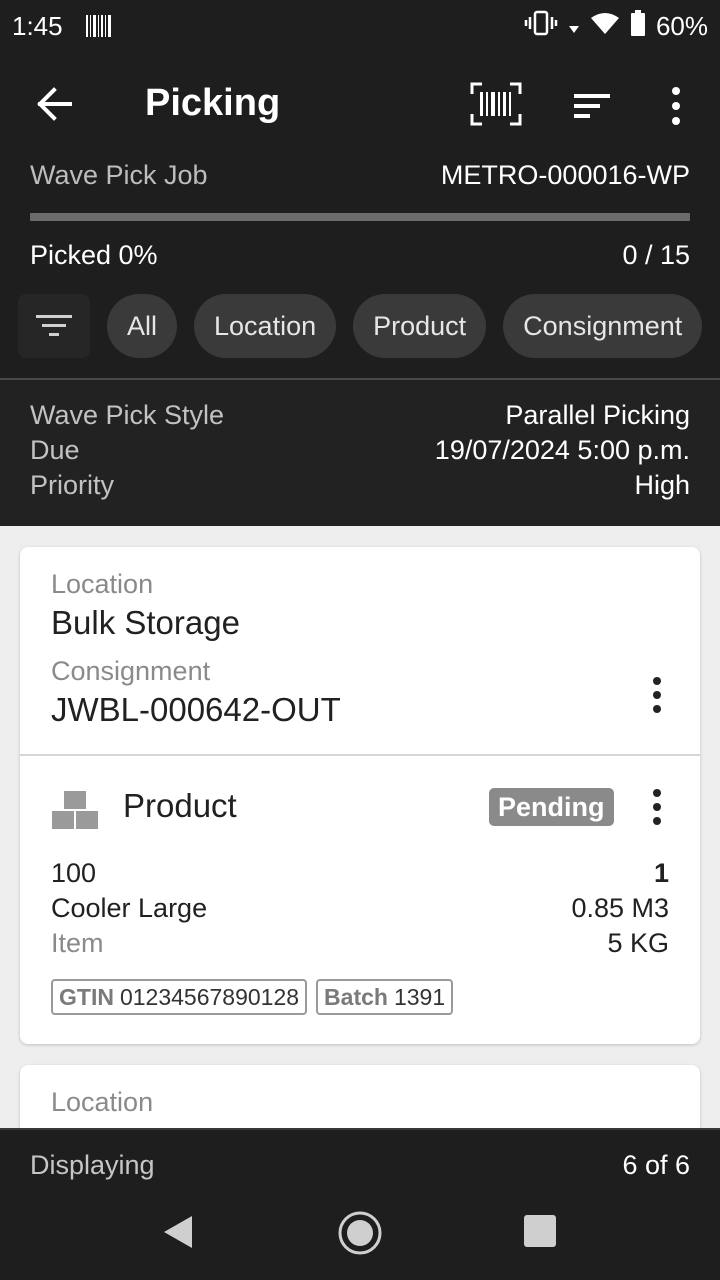  What do you see at coordinates (360, 1129) in the screenshot?
I see `bottom-divider` at bounding box center [360, 1129].